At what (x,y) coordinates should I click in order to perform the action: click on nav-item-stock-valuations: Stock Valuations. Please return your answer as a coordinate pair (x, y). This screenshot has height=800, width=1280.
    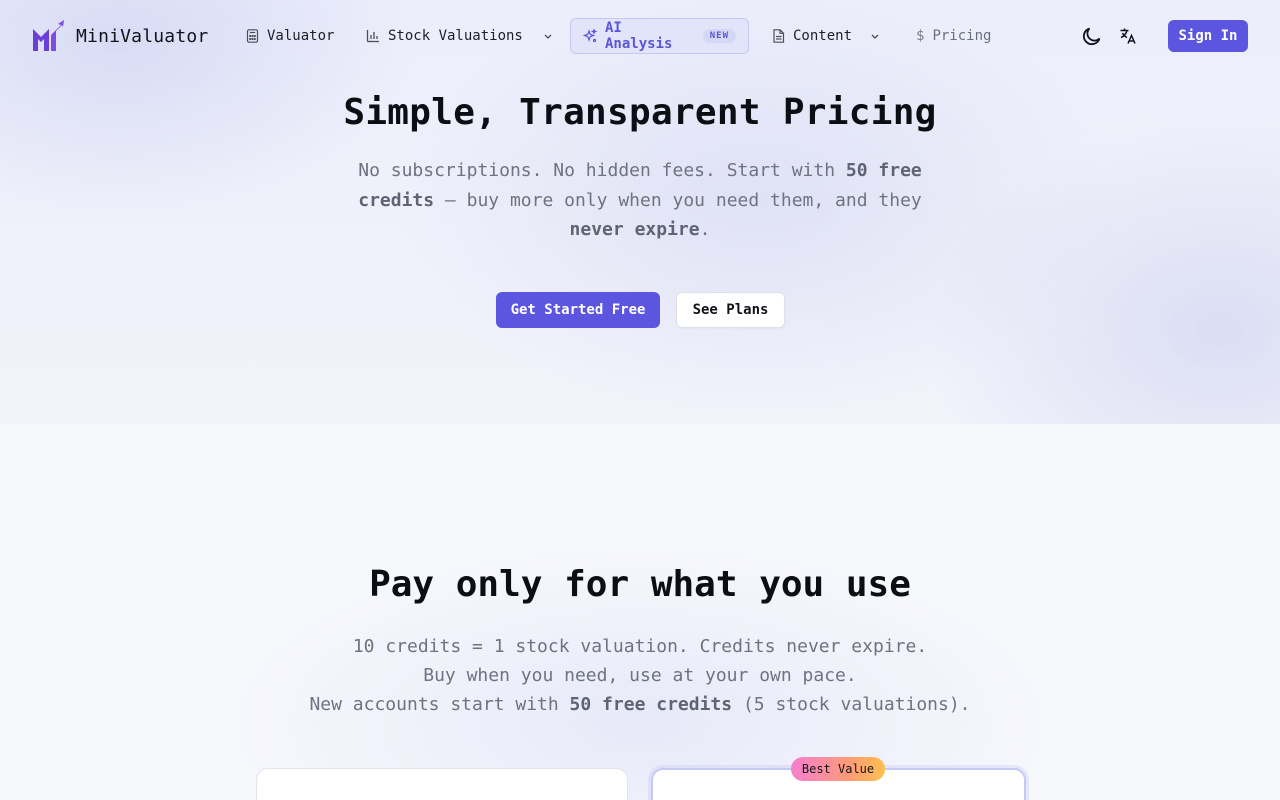
    Looking at the image, I should click on (459, 36).